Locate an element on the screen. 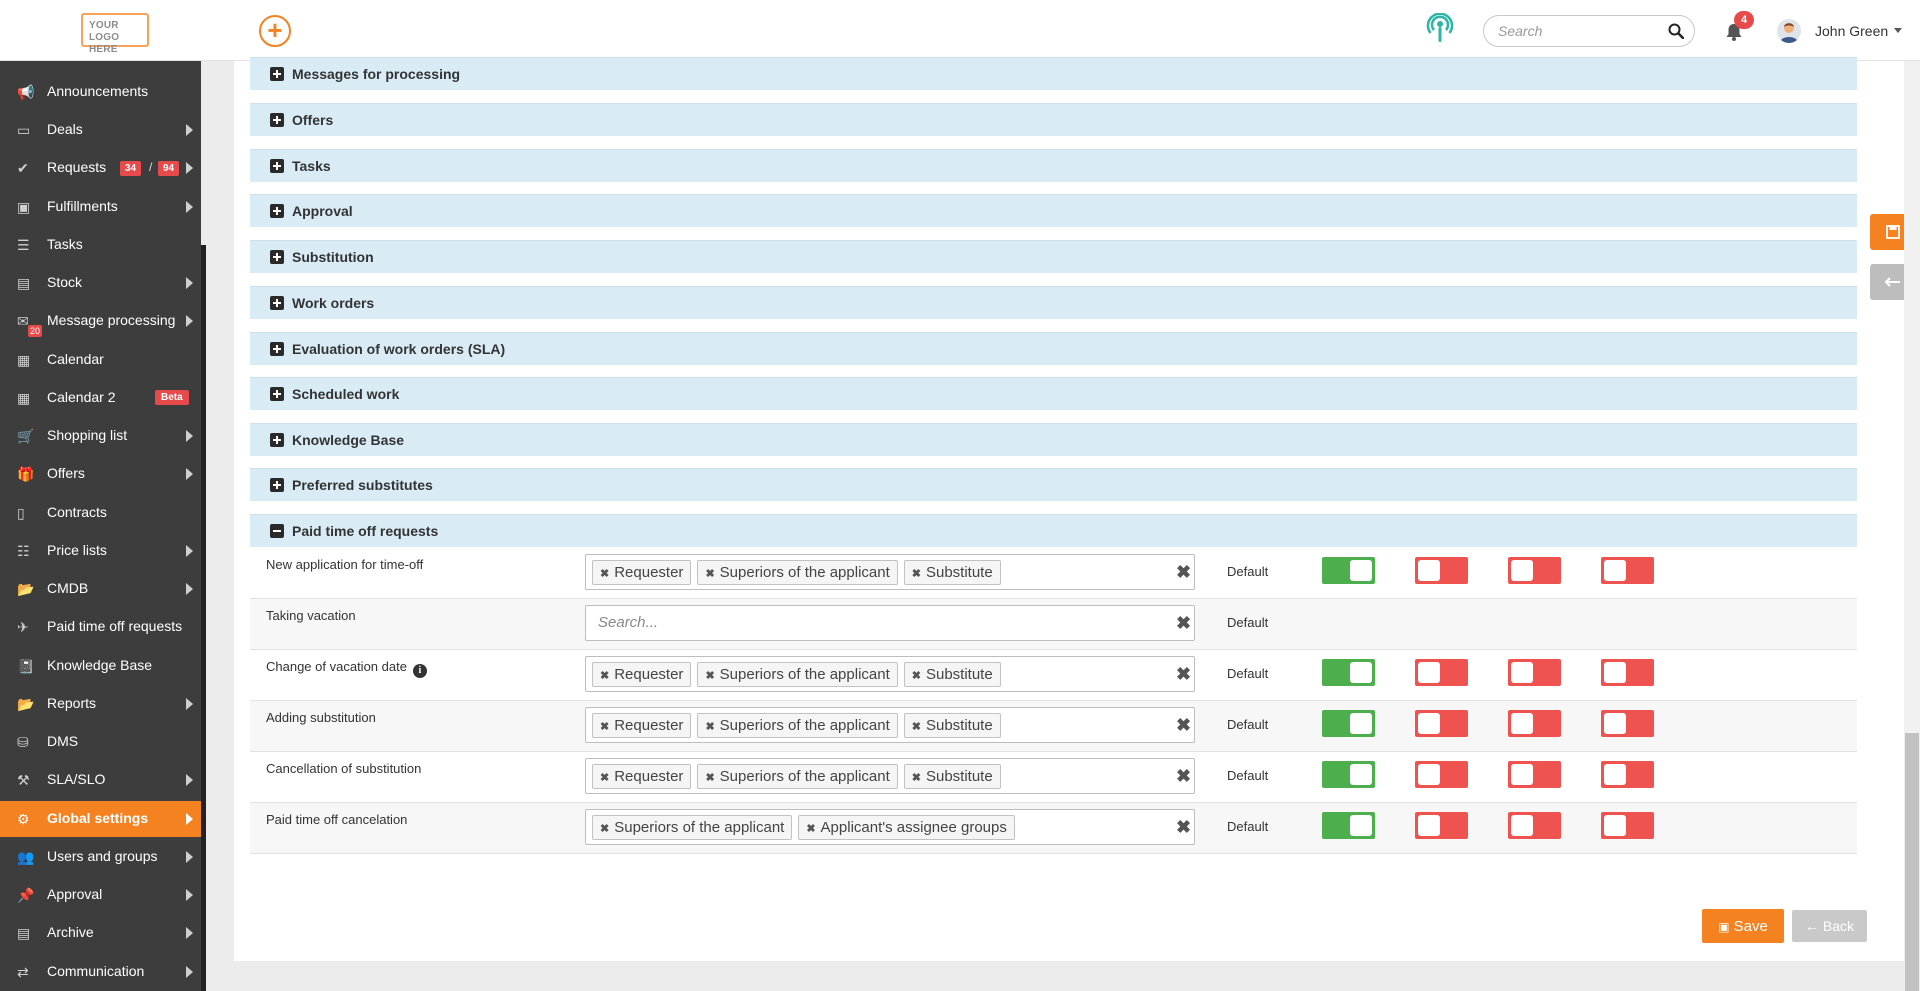 This screenshot has width=1920, height=991. sidebar-item-users-and-groups: 👥 Users and groups is located at coordinates (100, 857).